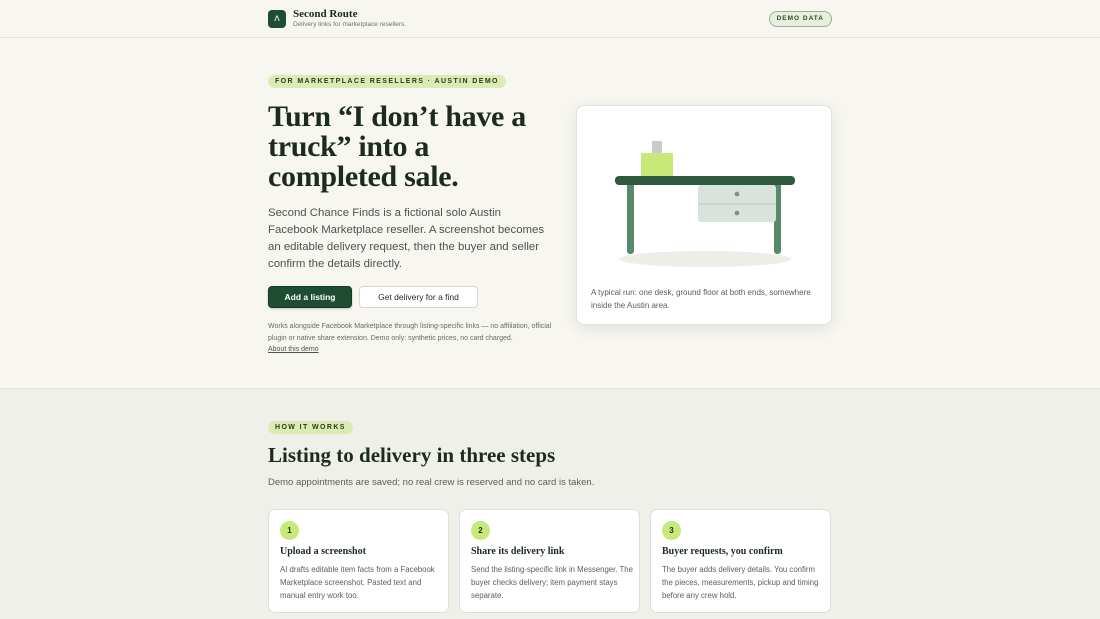  I want to click on demo-data-badge: DEMO DATA, so click(800, 19).